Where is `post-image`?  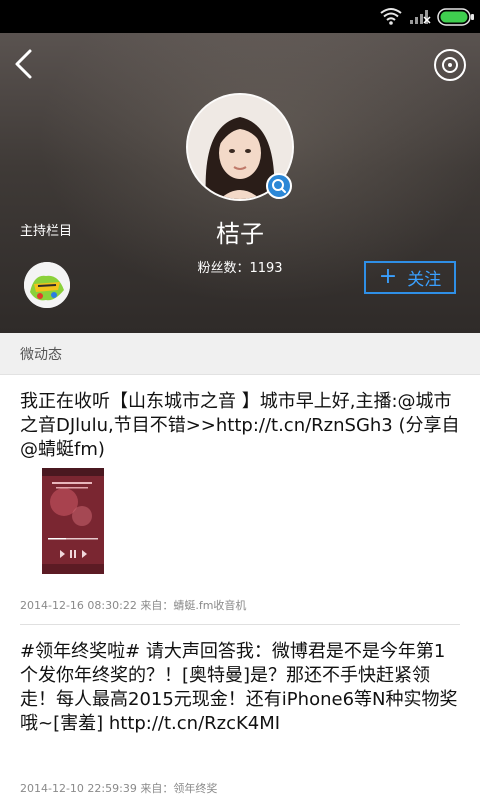
post-image is located at coordinates (73, 521).